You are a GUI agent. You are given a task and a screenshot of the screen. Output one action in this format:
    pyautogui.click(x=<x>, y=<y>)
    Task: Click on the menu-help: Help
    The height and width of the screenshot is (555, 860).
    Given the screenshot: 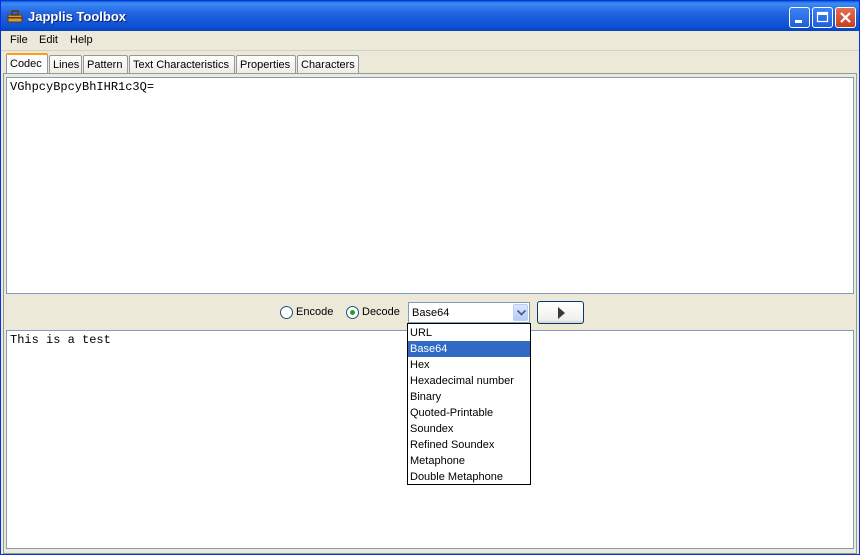 What is the action you would take?
    pyautogui.click(x=81, y=40)
    